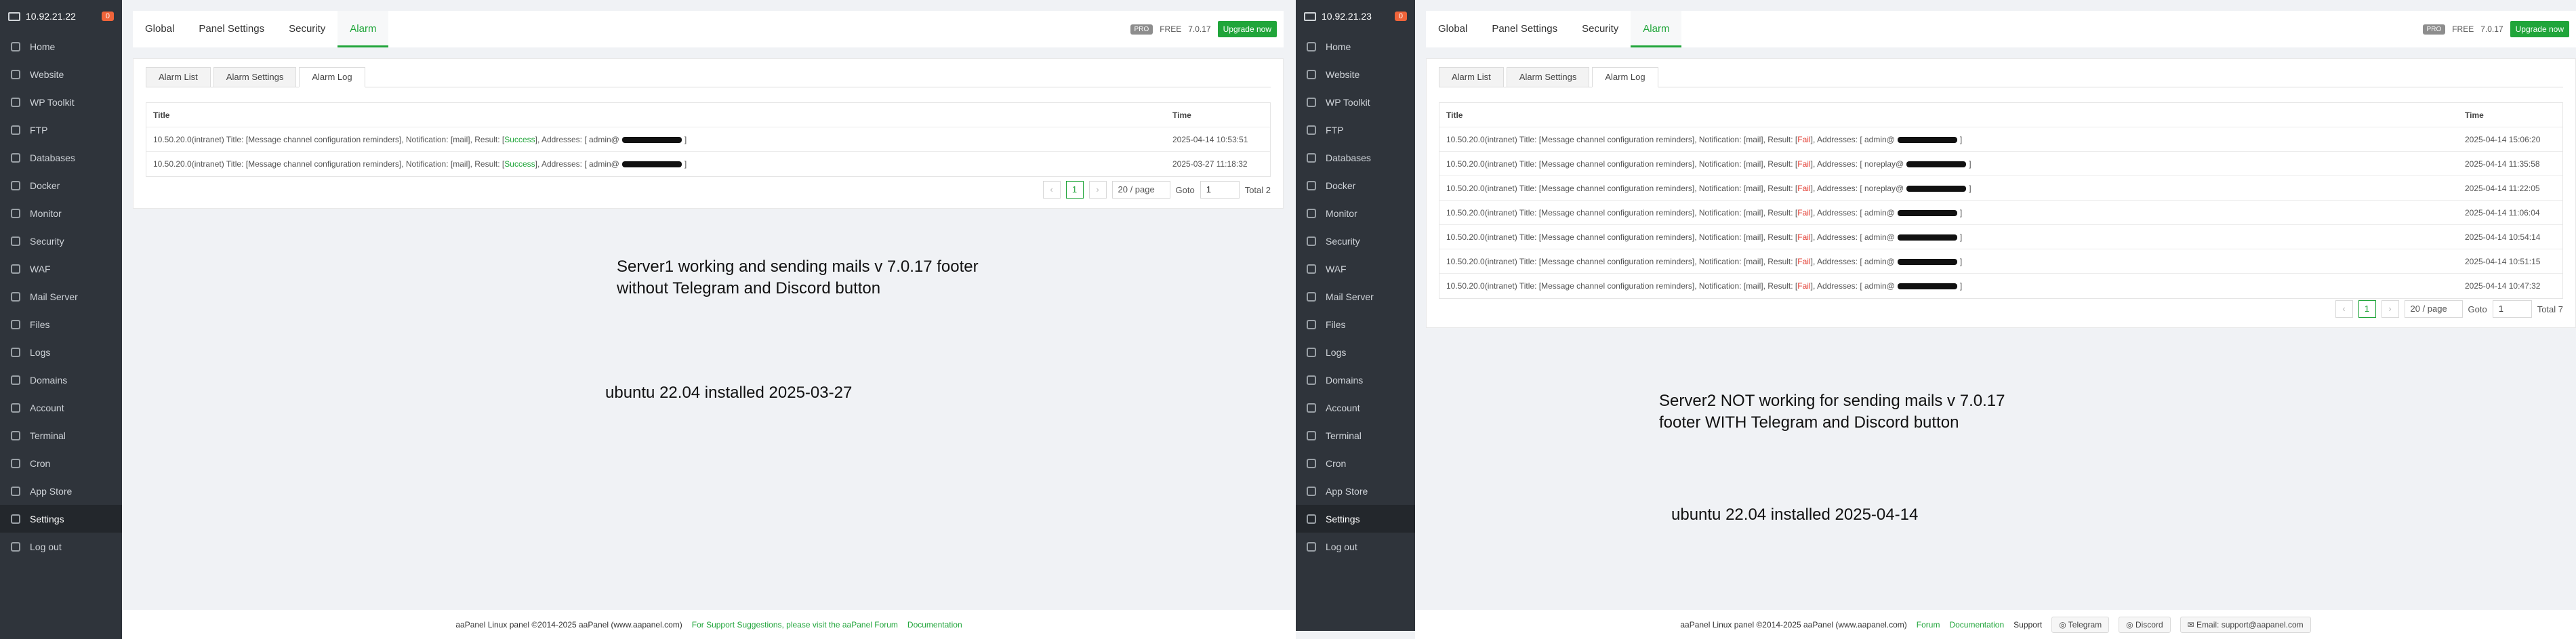 The width and height of the screenshot is (2576, 639). I want to click on forum-link: Forum, so click(1929, 625).